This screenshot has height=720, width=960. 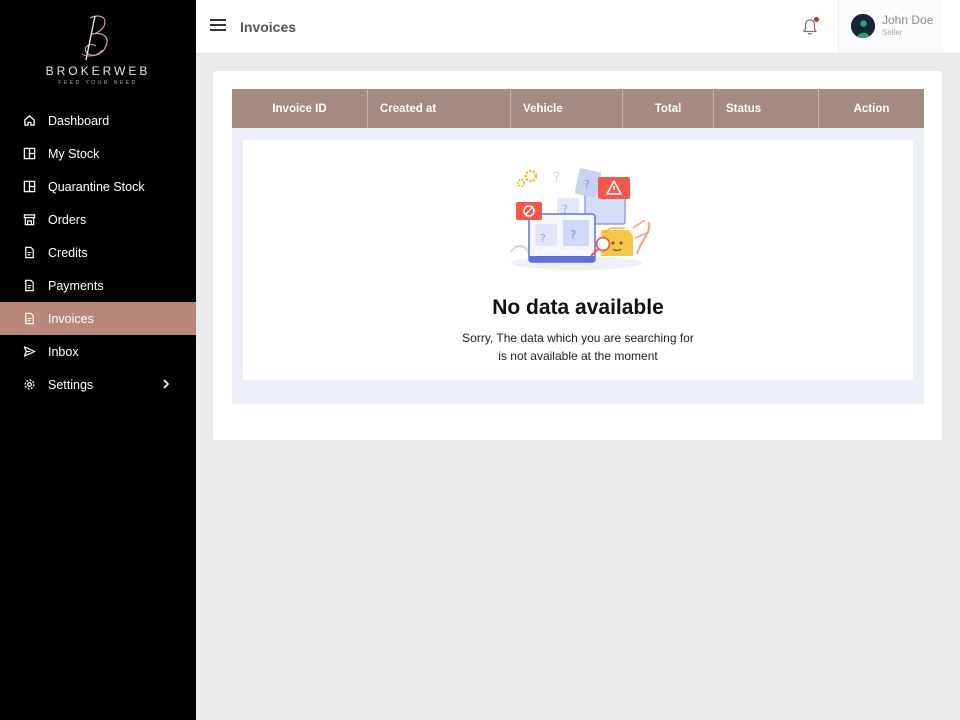 What do you see at coordinates (94, 38) in the screenshot?
I see `logo-mark-icon` at bounding box center [94, 38].